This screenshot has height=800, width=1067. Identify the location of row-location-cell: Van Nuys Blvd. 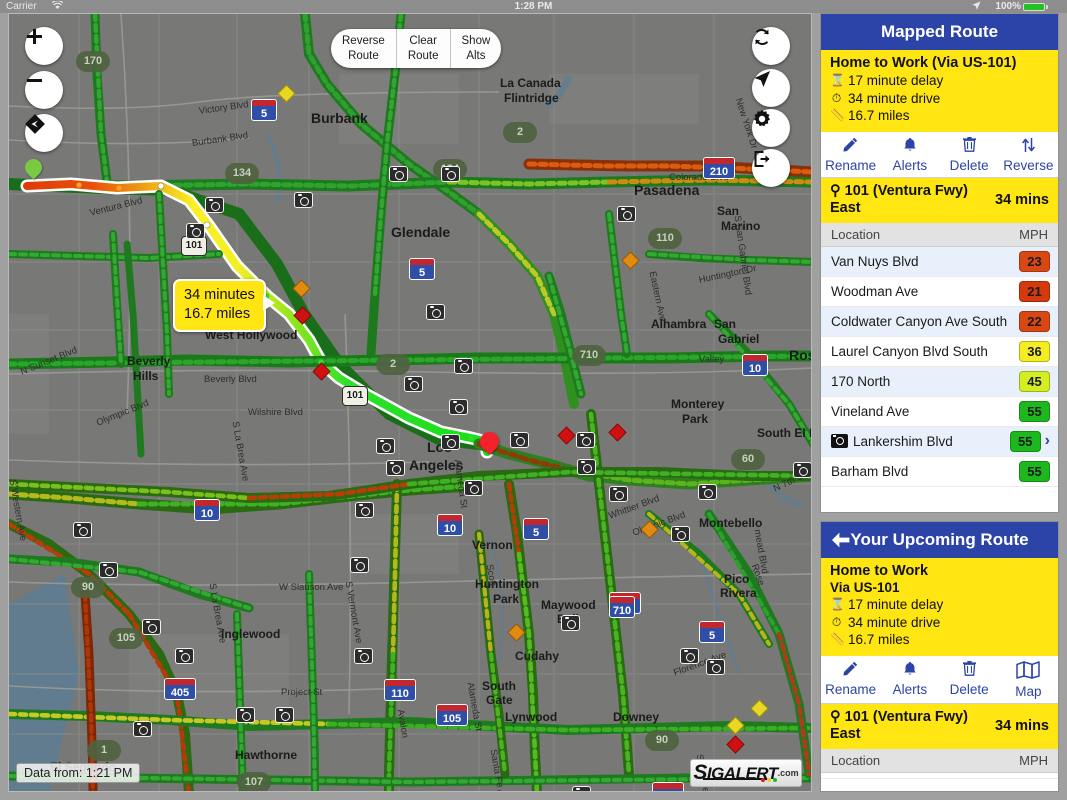
(875, 261).